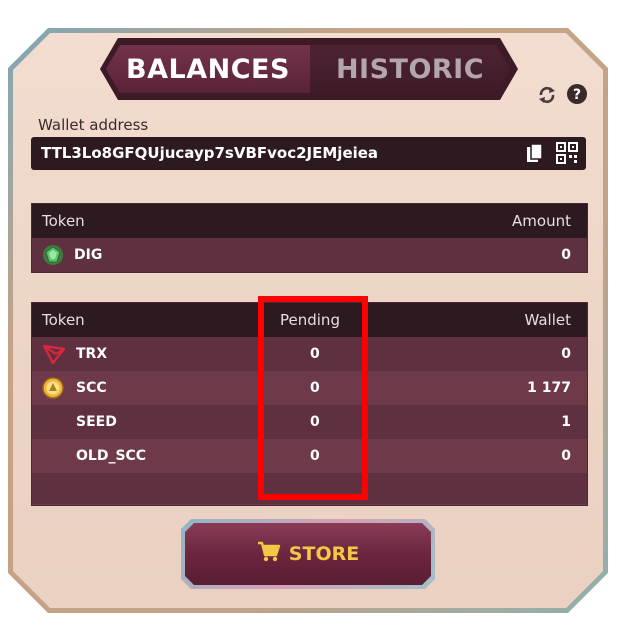 Image resolution: width=630 pixels, height=629 pixels. I want to click on store-label: STORE, so click(324, 554).